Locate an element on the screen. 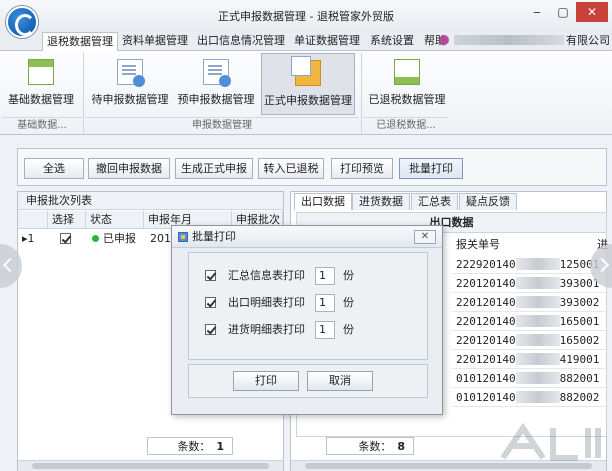 This screenshot has width=612, height=471. menu-tab-documents: 资料单据管理 is located at coordinates (155, 41).